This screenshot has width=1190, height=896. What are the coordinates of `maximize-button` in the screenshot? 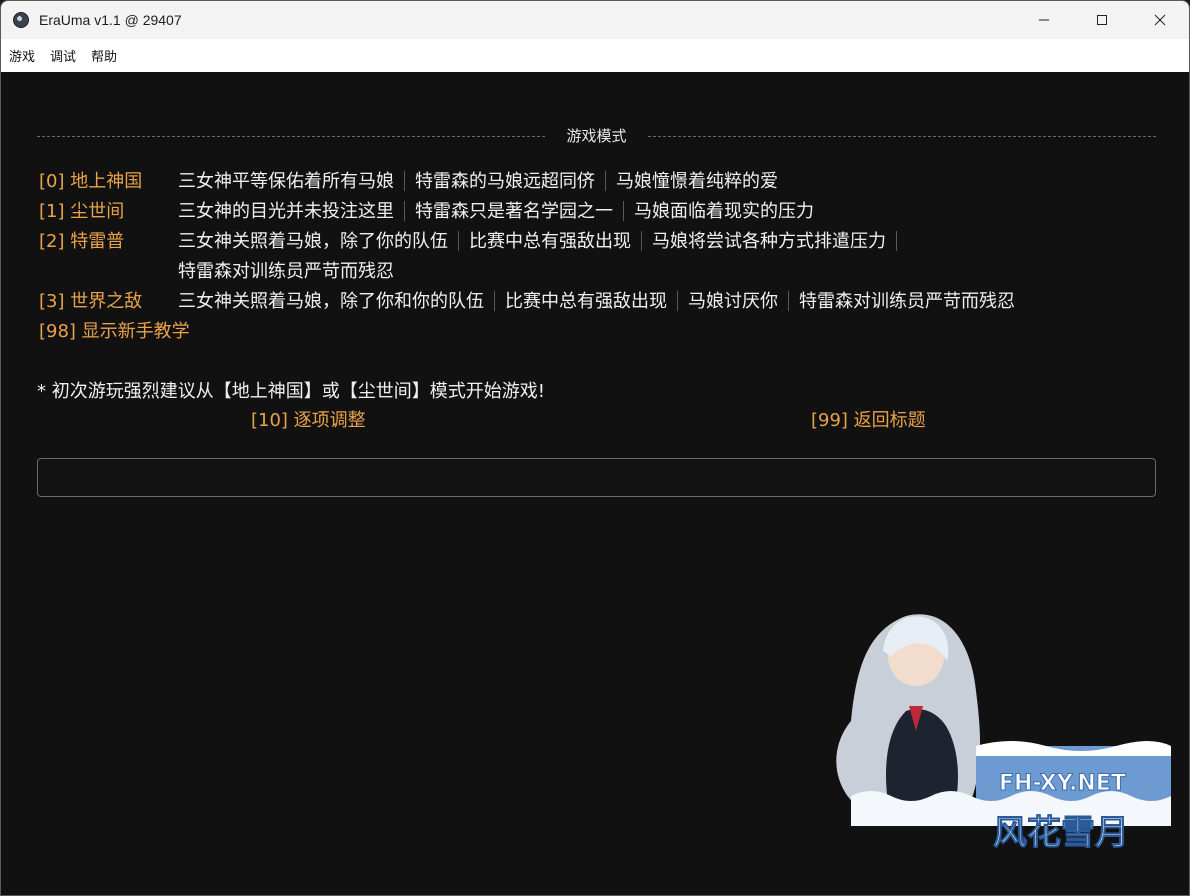 It's located at (1102, 20).